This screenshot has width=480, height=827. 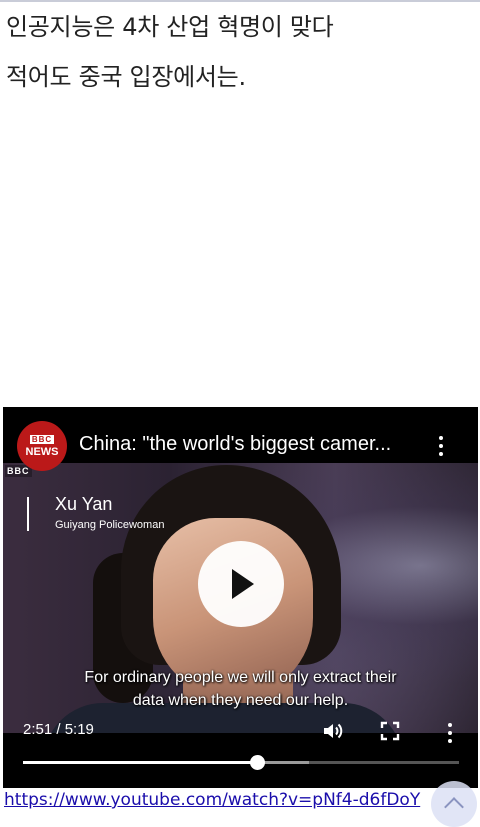 I want to click on subtitle-line-2: data when they need our help., so click(x=240, y=700).